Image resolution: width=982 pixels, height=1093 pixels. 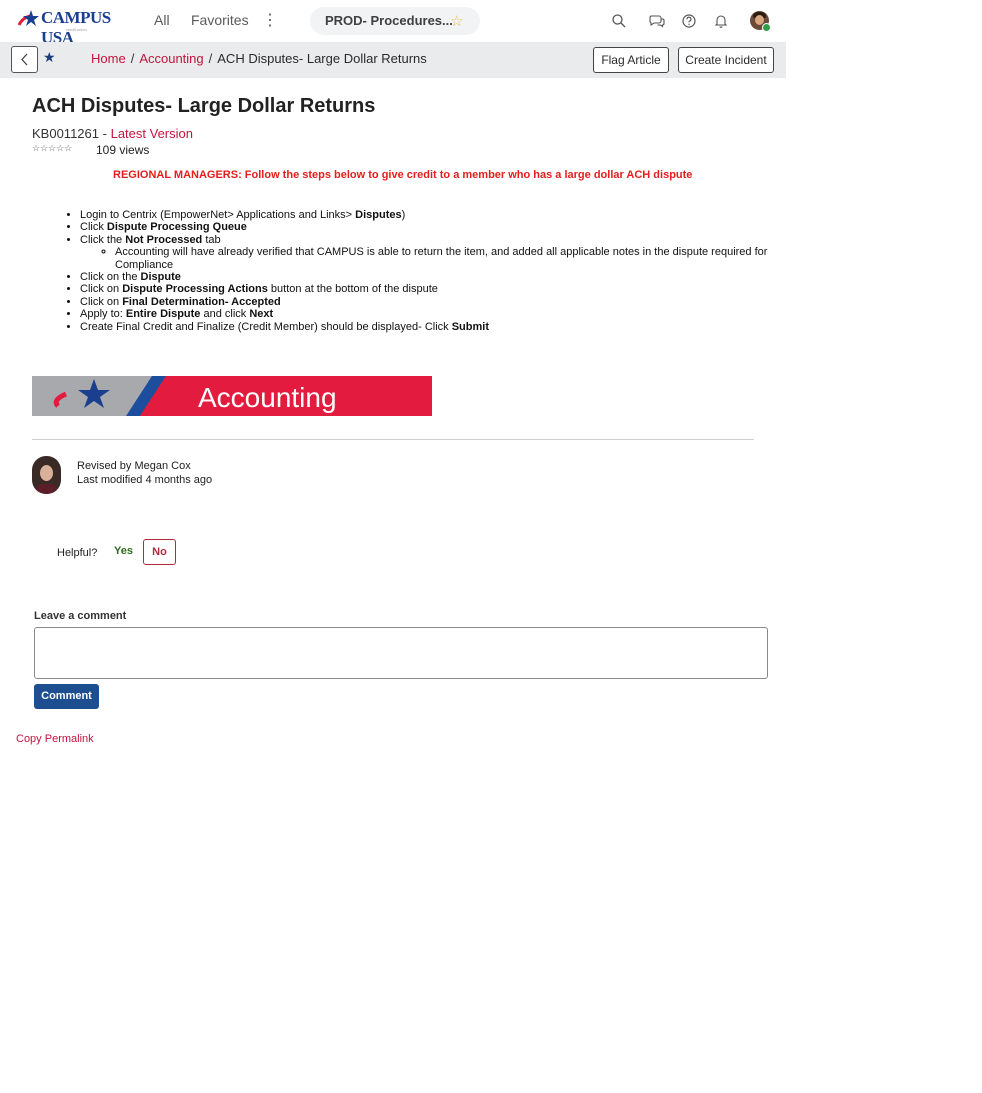 I want to click on more-menu-icon: ⋮, so click(x=270, y=20).